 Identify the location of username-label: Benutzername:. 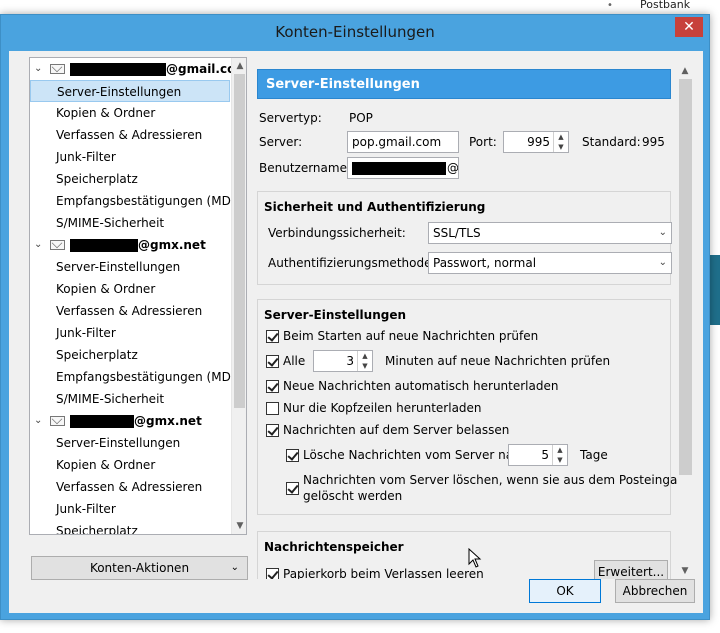
(305, 168).